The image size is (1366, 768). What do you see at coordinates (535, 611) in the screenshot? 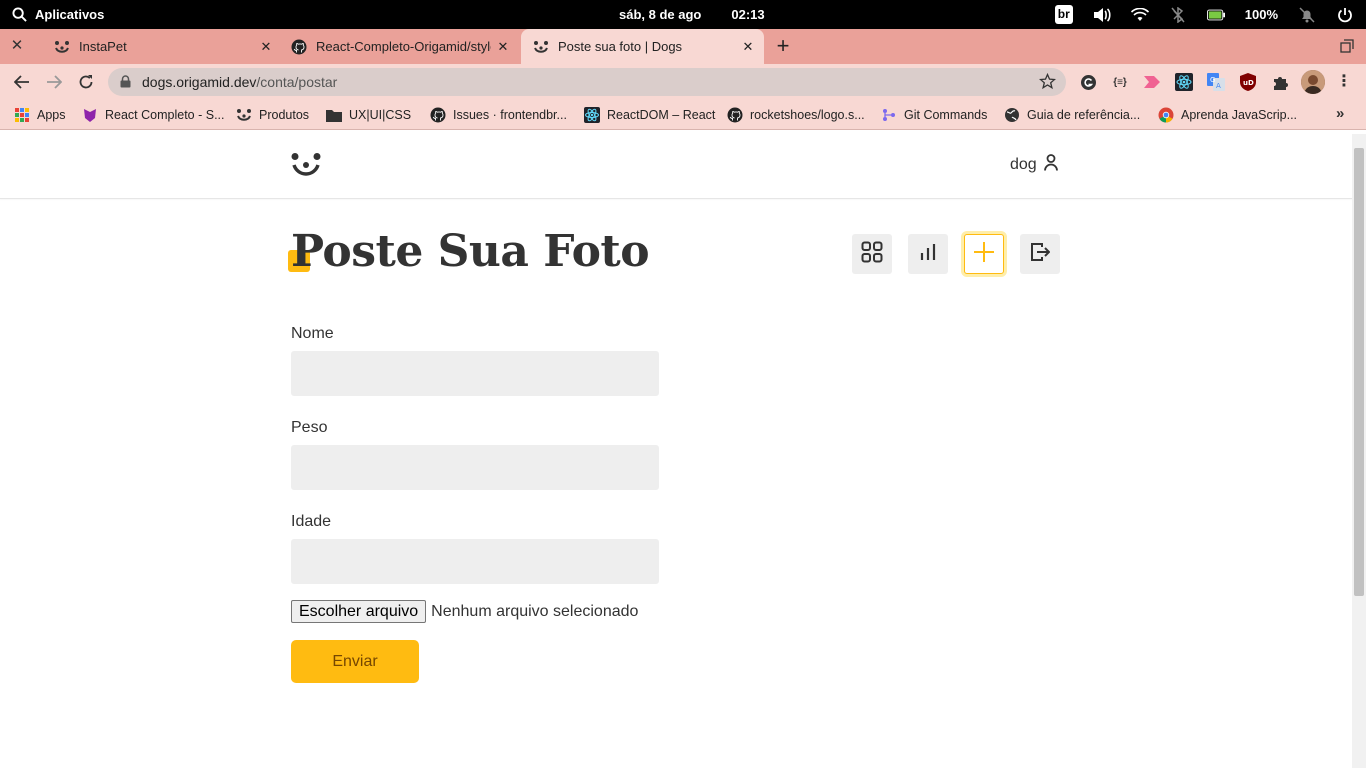
I see `file-status-text: Nenhum arquivo selecionado` at bounding box center [535, 611].